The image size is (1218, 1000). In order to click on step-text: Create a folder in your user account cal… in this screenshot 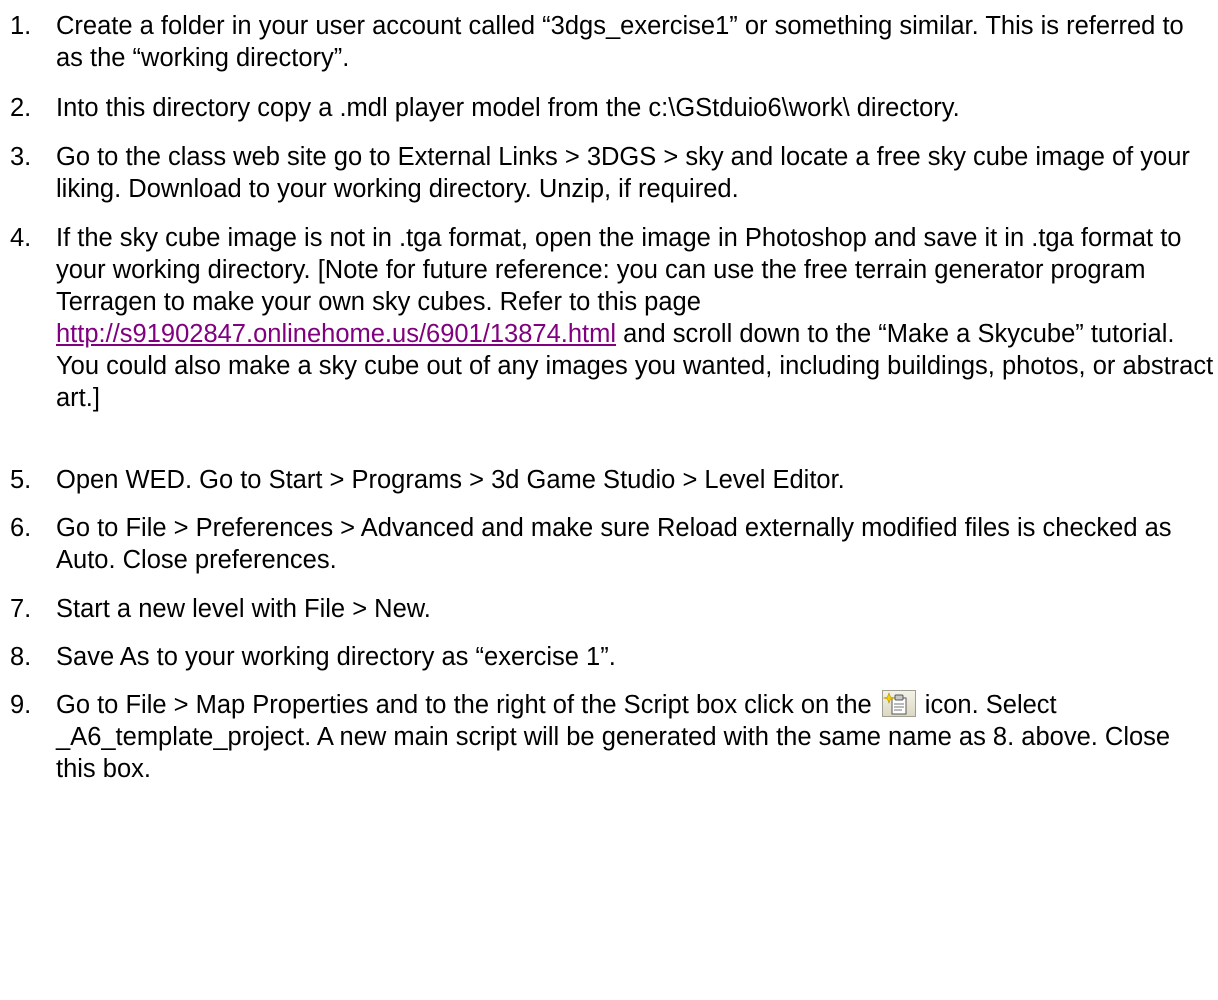, I will do `click(620, 42)`.